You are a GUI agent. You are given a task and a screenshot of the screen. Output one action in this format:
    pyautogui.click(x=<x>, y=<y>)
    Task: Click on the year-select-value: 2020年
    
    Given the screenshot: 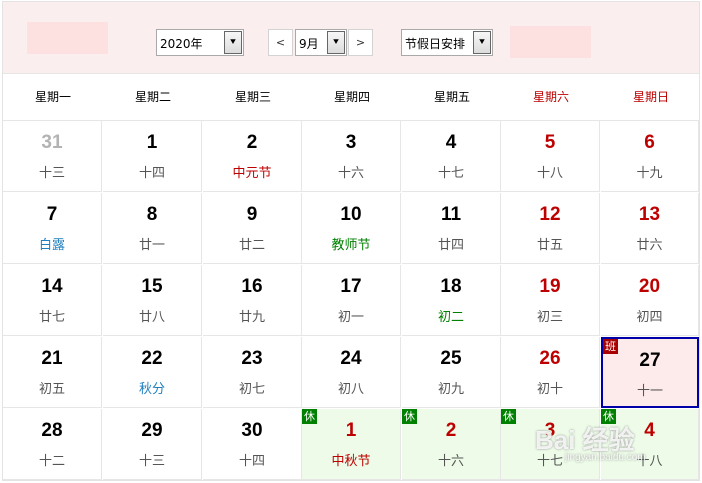 What is the action you would take?
    pyautogui.click(x=181, y=44)
    